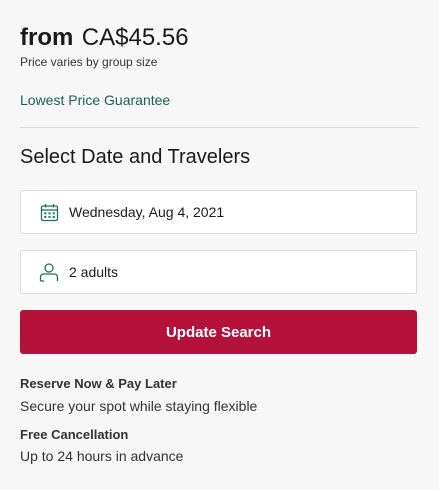 The height and width of the screenshot is (490, 439). Describe the element at coordinates (89, 62) in the screenshot. I see `price-note: Price varies by group size` at that location.